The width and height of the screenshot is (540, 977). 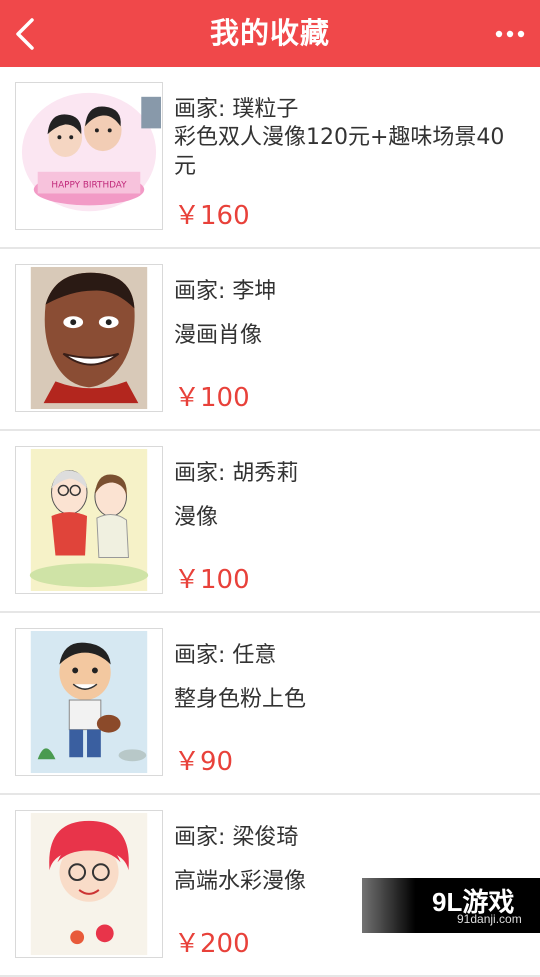 I want to click on artist-name: 画家: 胡秀莉, so click(x=236, y=473).